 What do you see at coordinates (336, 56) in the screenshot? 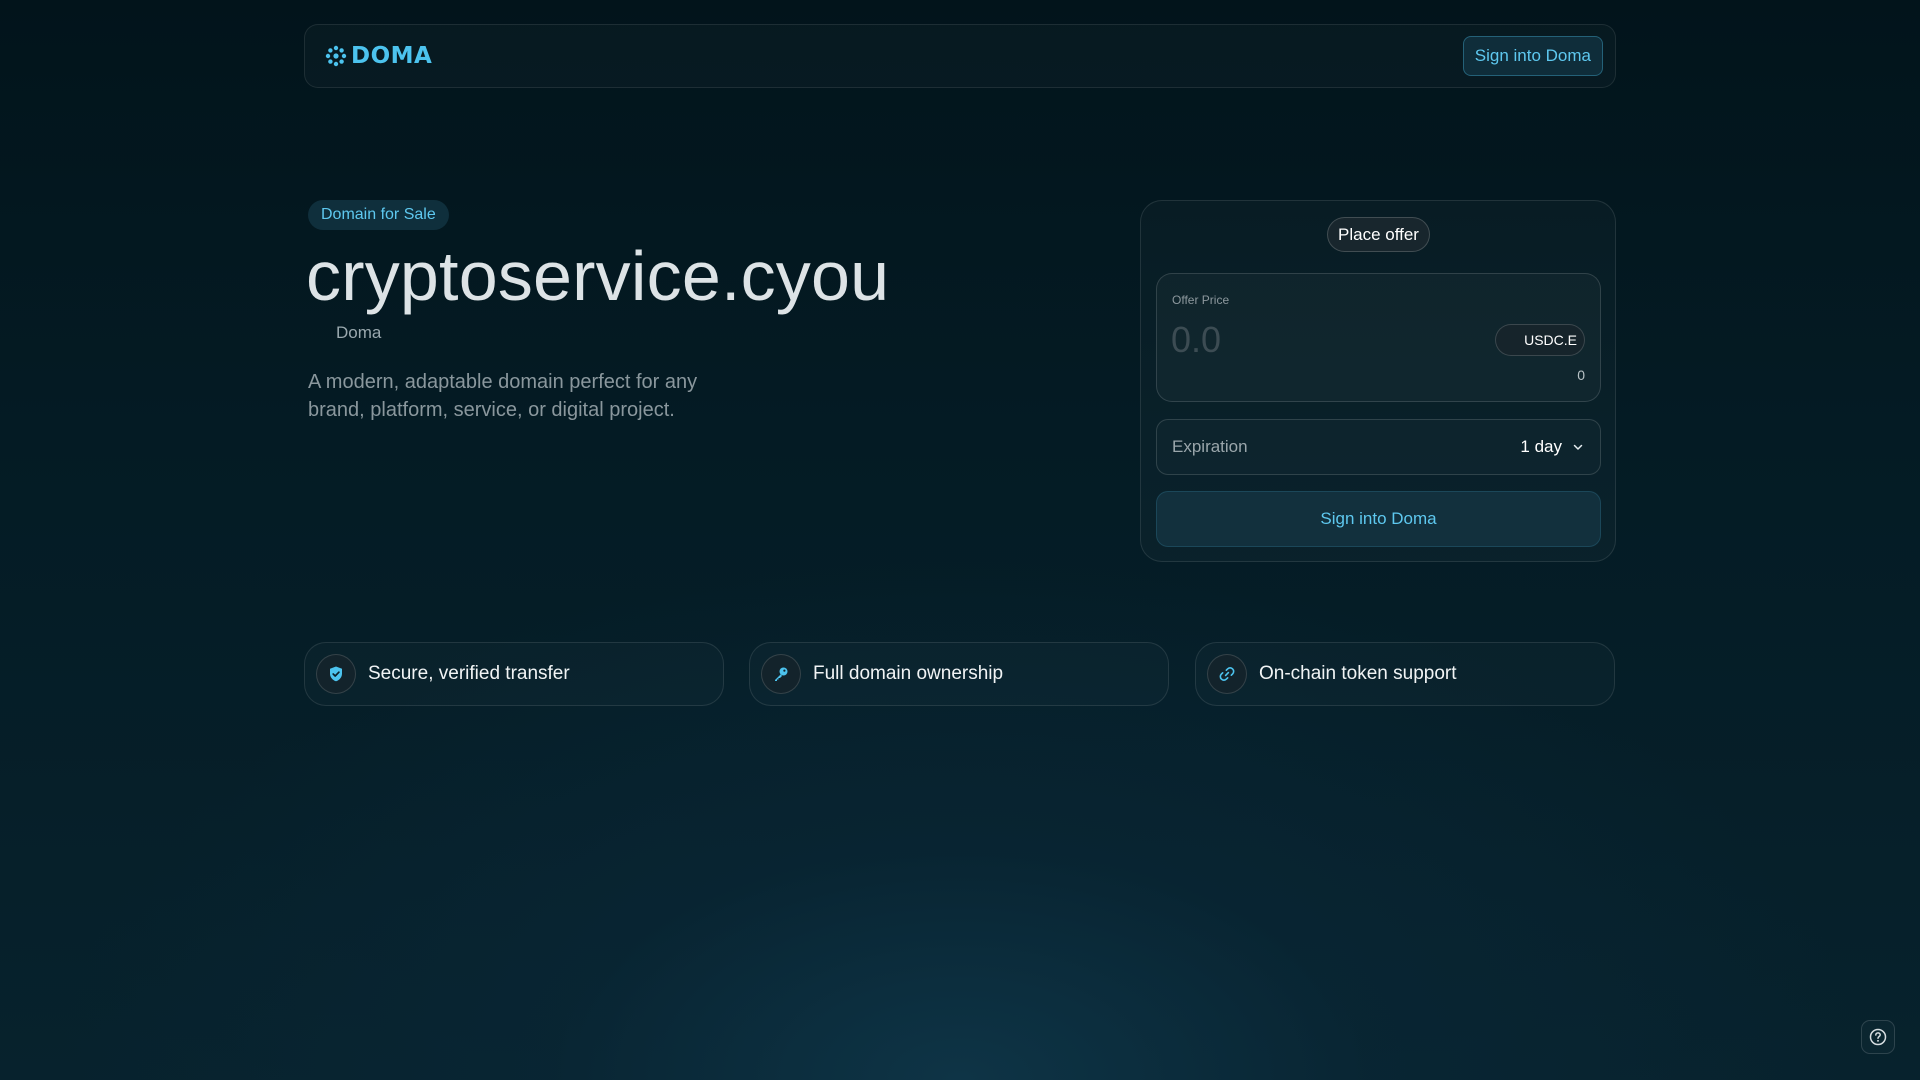
I see `doma-logo-icon` at bounding box center [336, 56].